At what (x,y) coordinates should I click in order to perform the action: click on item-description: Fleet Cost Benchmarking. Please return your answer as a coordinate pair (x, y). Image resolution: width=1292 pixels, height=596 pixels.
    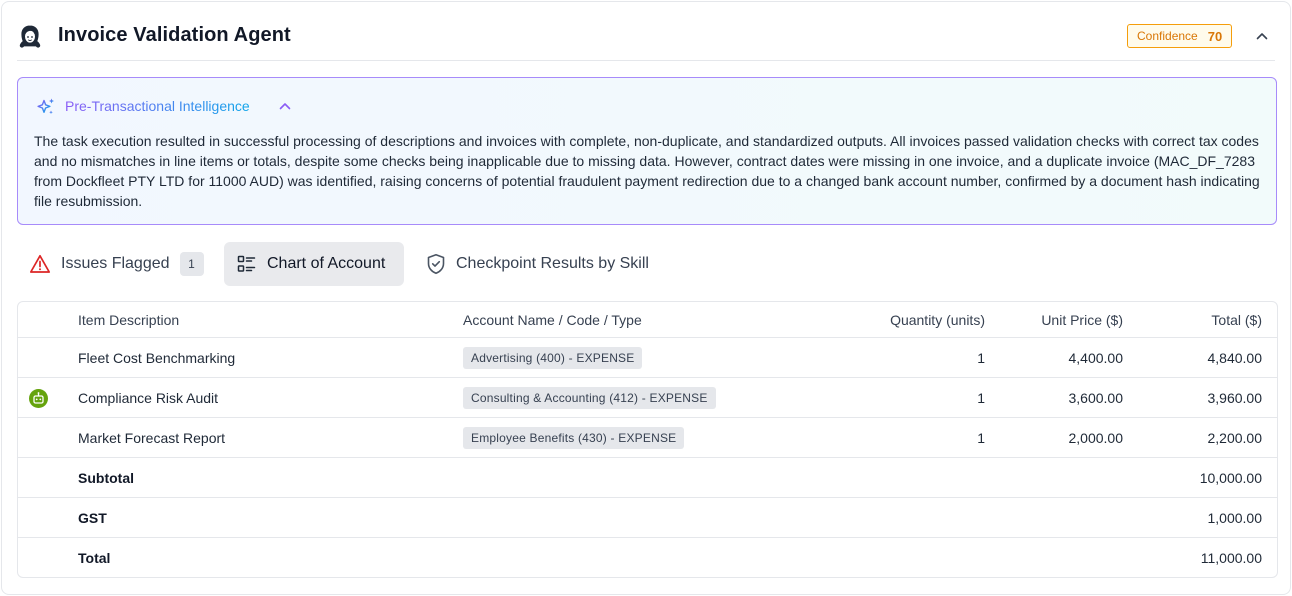
    Looking at the image, I should click on (157, 357).